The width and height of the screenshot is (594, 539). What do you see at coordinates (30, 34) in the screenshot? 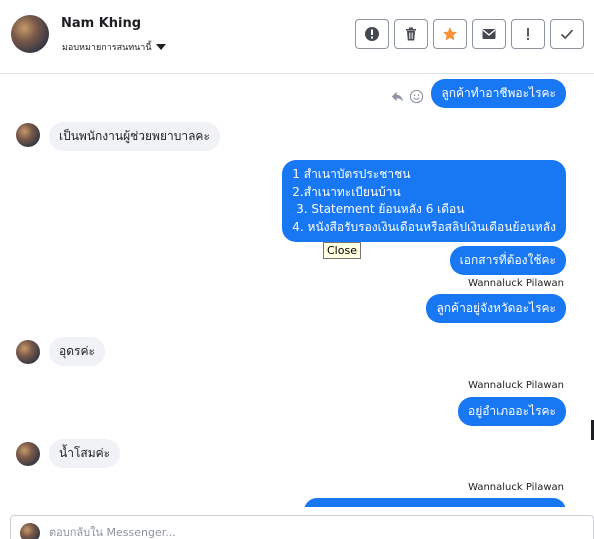
I see `contact-avatar` at bounding box center [30, 34].